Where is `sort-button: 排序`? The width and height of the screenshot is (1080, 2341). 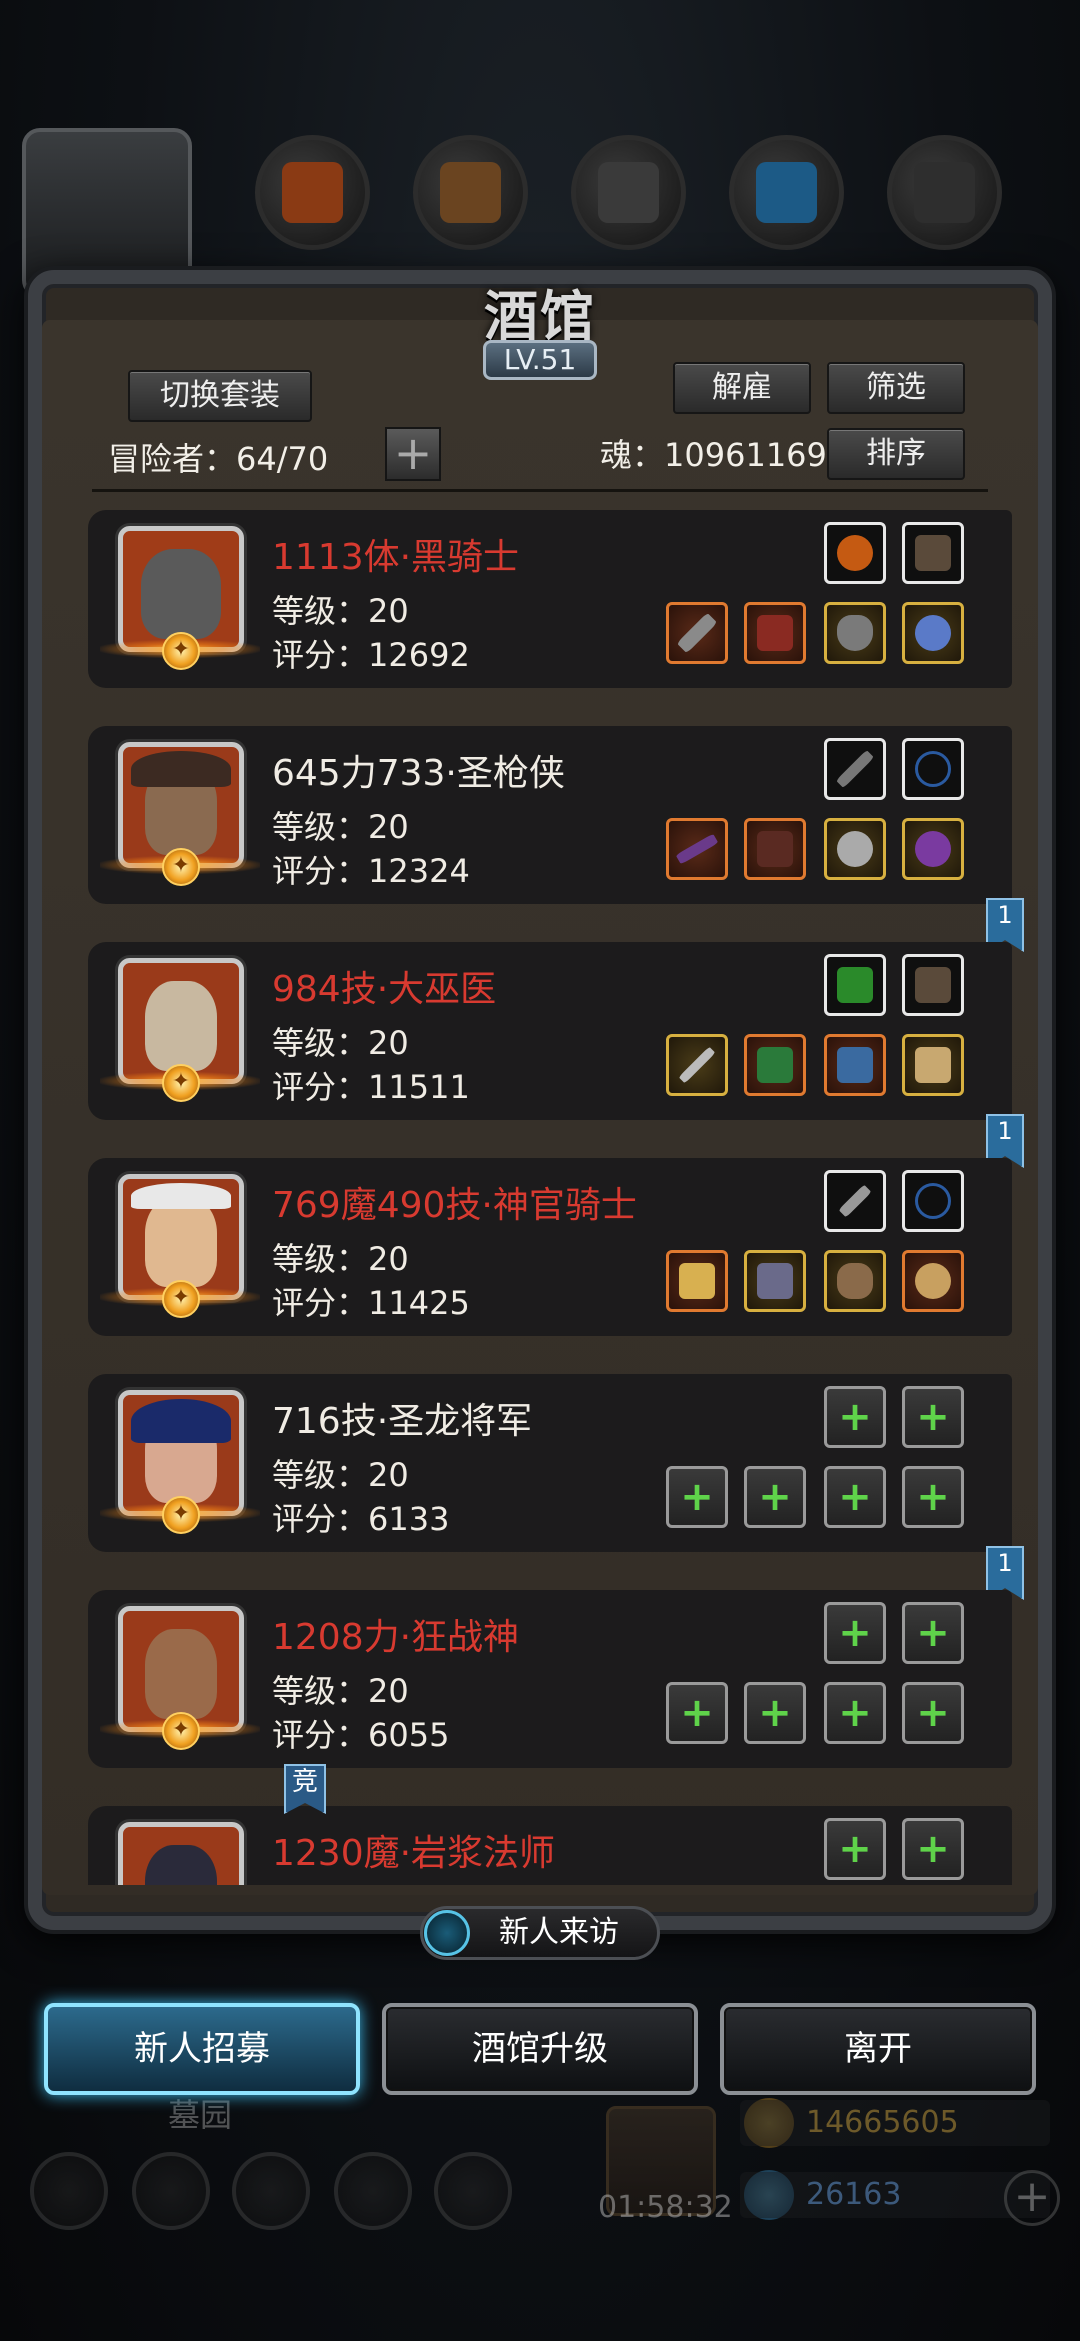
sort-button: 排序 is located at coordinates (896, 454).